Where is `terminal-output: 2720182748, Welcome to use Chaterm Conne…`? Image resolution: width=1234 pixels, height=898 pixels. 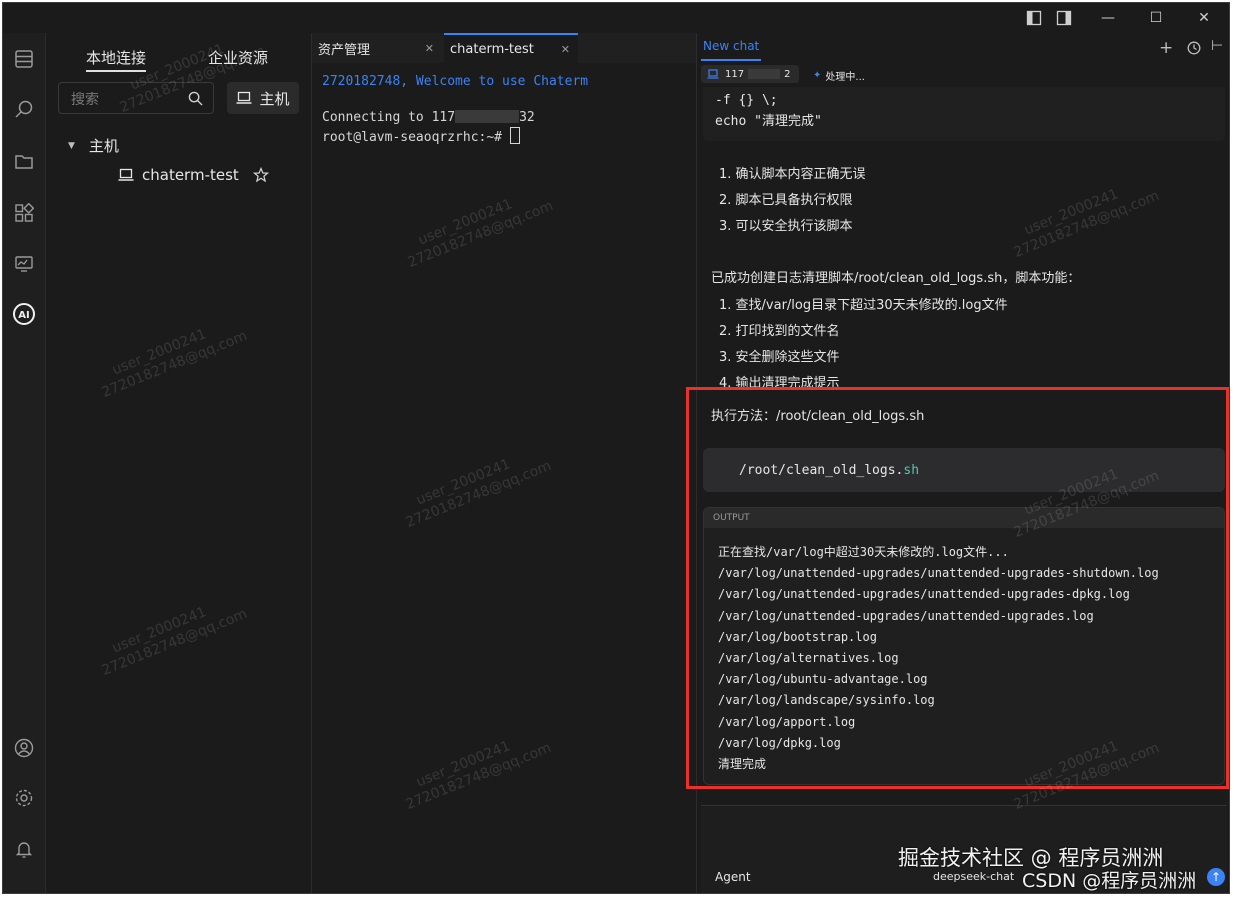 terminal-output: 2720182748, Welcome to use Chaterm Conne… is located at coordinates (455, 110).